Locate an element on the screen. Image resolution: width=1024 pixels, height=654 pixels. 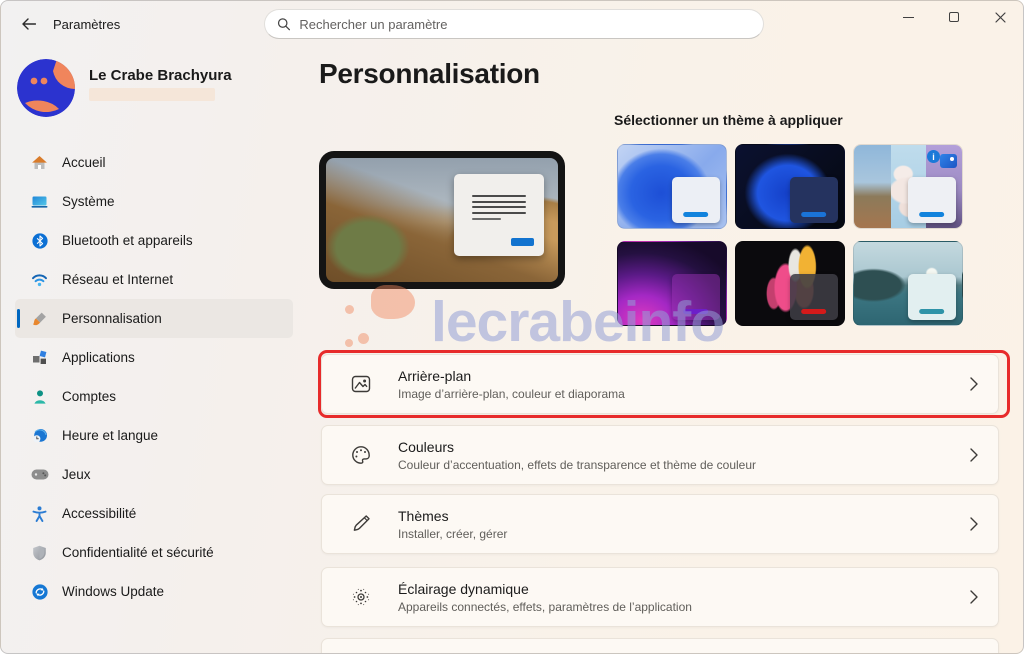
accounts-icon is located at coordinates (39, 396).